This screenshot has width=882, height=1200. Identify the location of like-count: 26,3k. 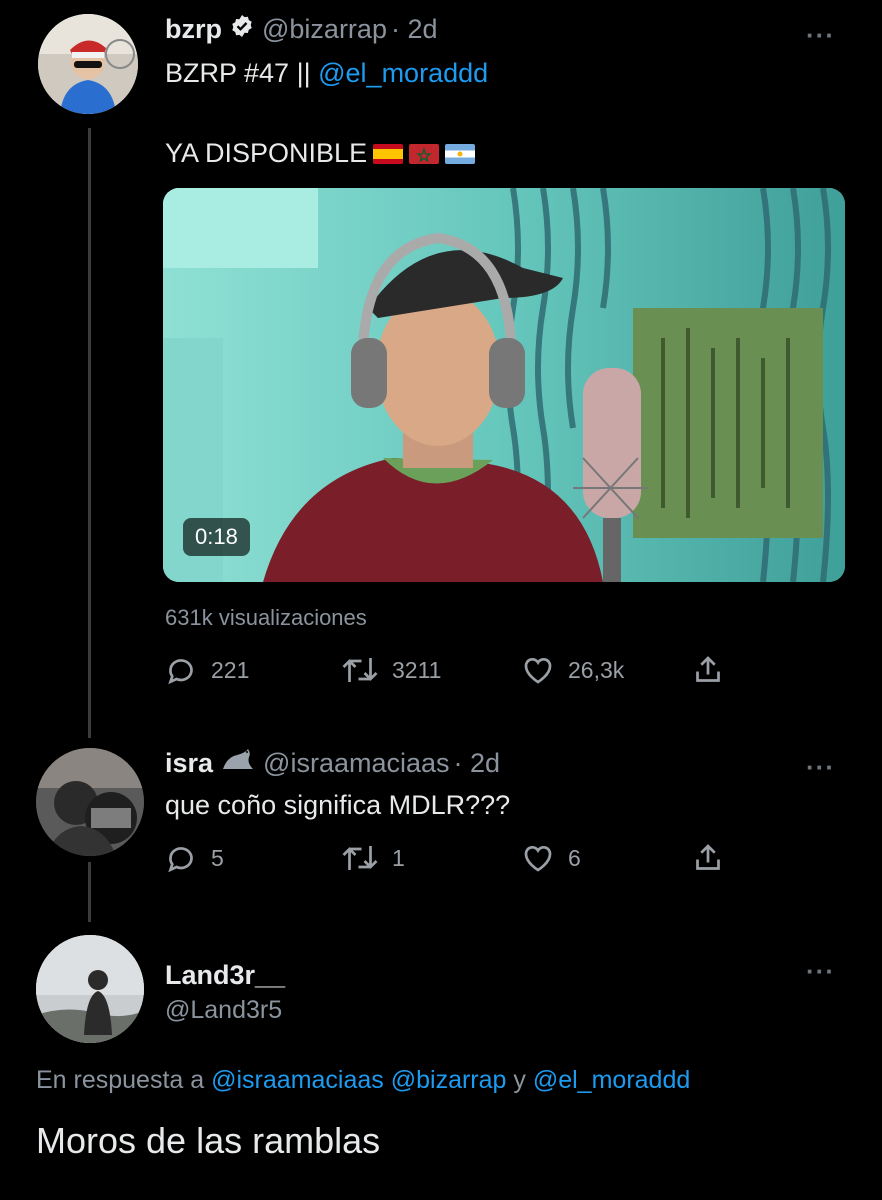
(596, 669).